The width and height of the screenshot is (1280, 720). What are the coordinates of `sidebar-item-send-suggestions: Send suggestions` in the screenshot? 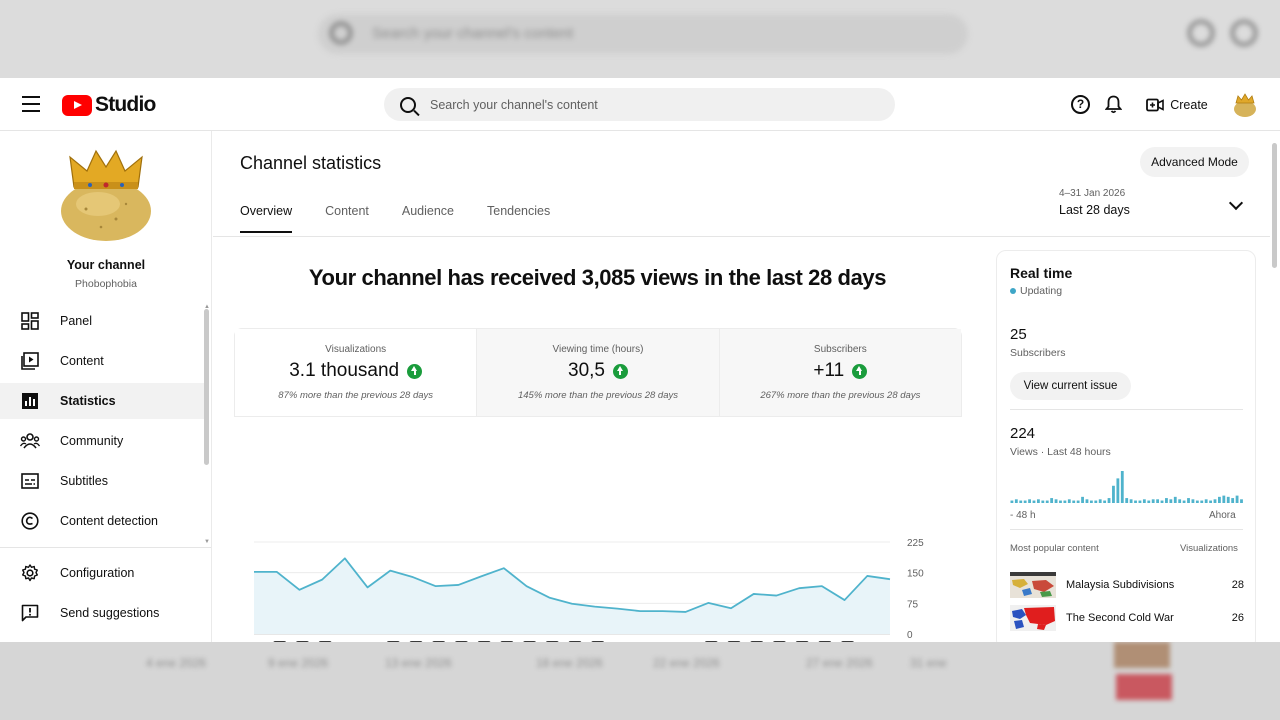 It's located at (102, 613).